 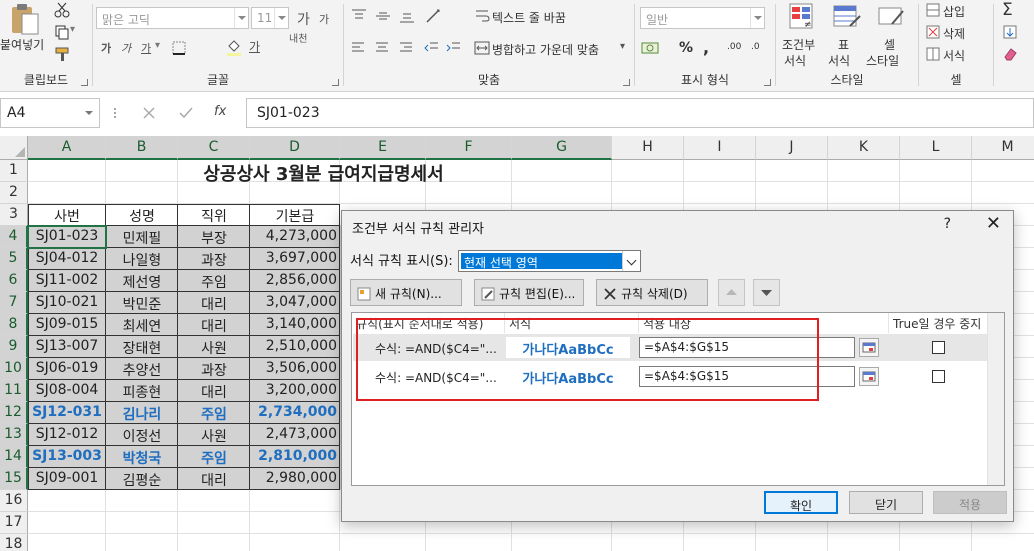 What do you see at coordinates (734, 47) in the screenshot?
I see `increase-decimal-button: .00` at bounding box center [734, 47].